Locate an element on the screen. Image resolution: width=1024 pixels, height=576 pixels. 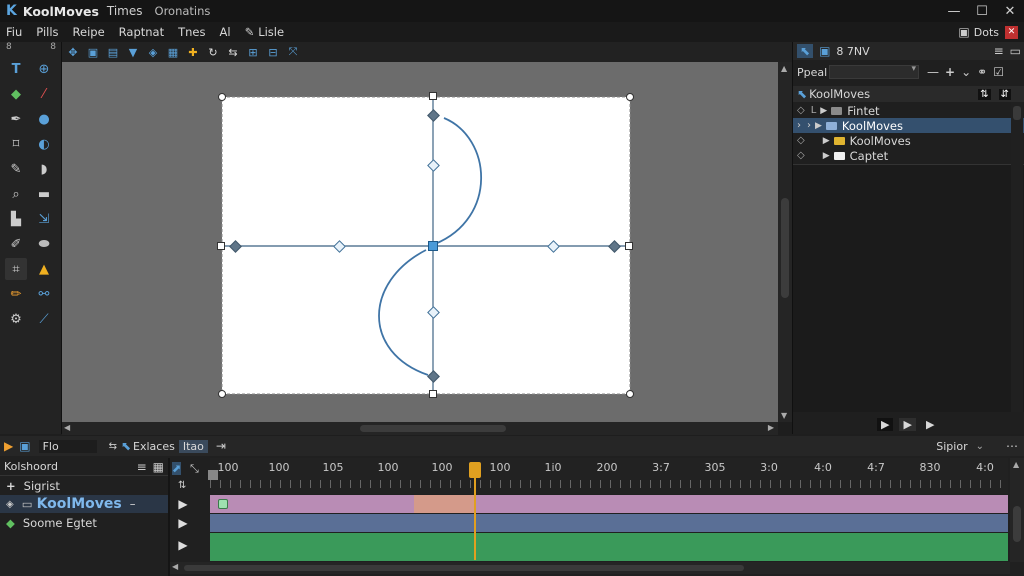
corner-handle-tl is located at coordinates (222, 97).